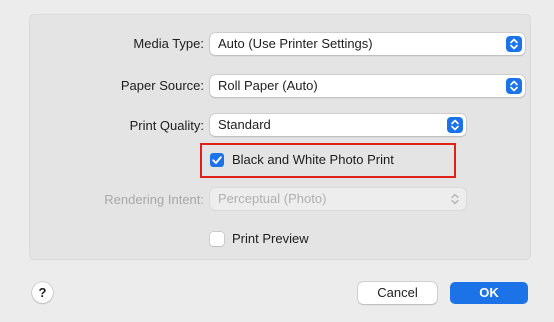 This screenshot has height=322, width=554. I want to click on print-preview-label: Print Preview, so click(270, 238).